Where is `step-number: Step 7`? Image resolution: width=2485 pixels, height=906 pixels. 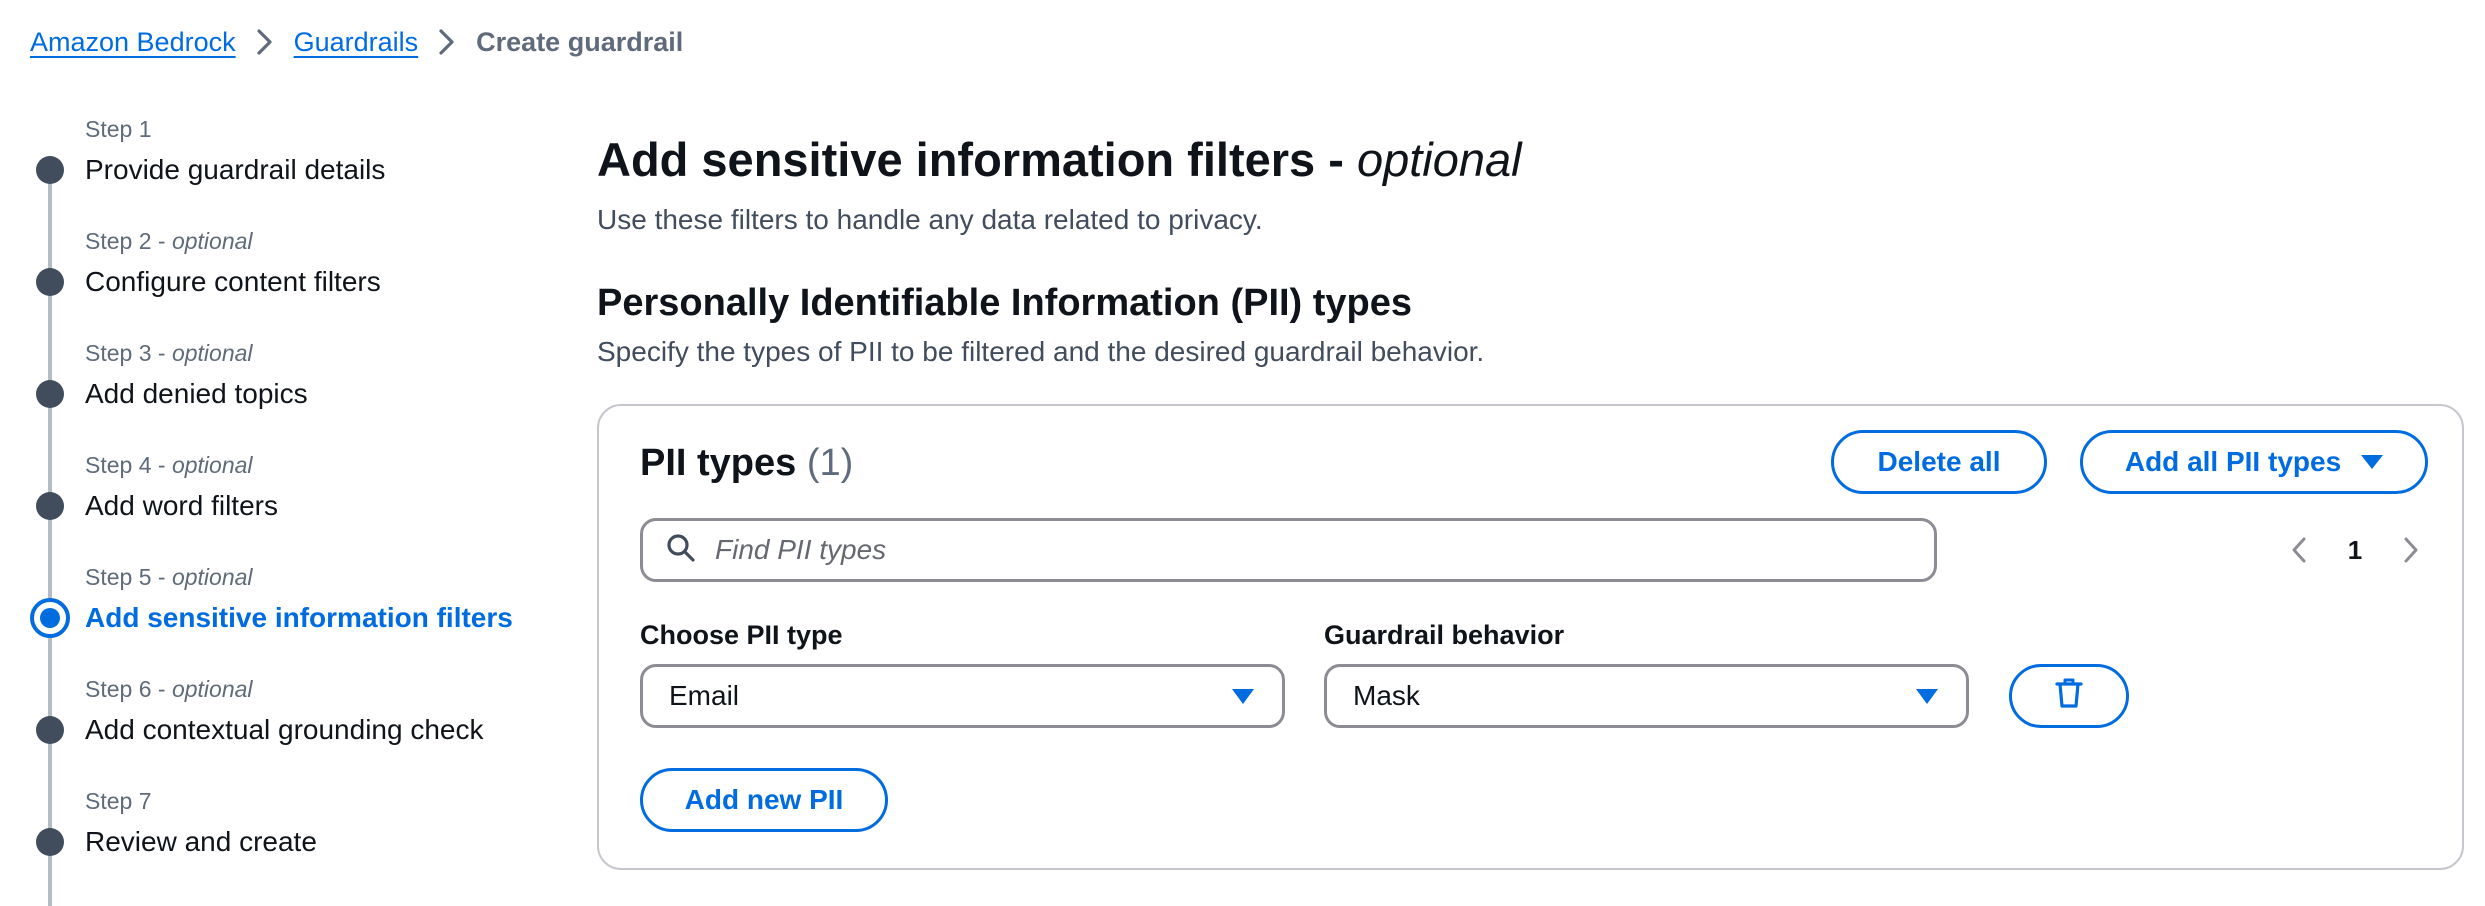
step-number: Step 7 is located at coordinates (118, 801).